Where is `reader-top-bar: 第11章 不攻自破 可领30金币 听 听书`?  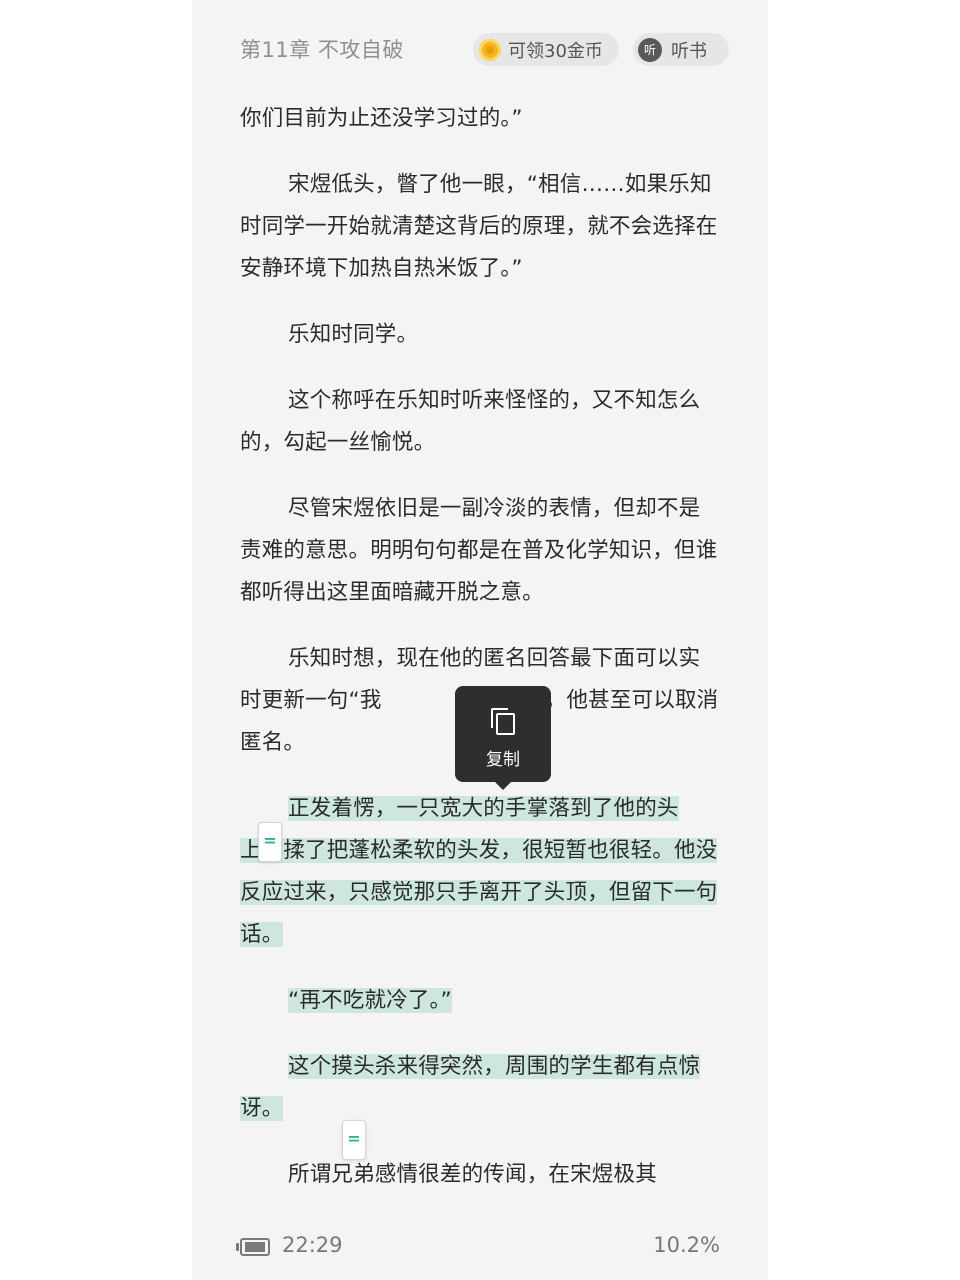 reader-top-bar: 第11章 不攻自破 可领30金币 听 听书 is located at coordinates (480, 50).